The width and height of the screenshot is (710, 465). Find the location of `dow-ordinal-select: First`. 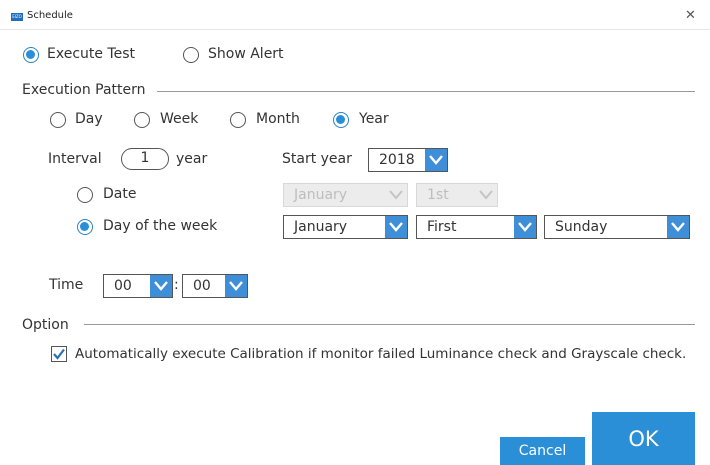

dow-ordinal-select: First is located at coordinates (476, 227).